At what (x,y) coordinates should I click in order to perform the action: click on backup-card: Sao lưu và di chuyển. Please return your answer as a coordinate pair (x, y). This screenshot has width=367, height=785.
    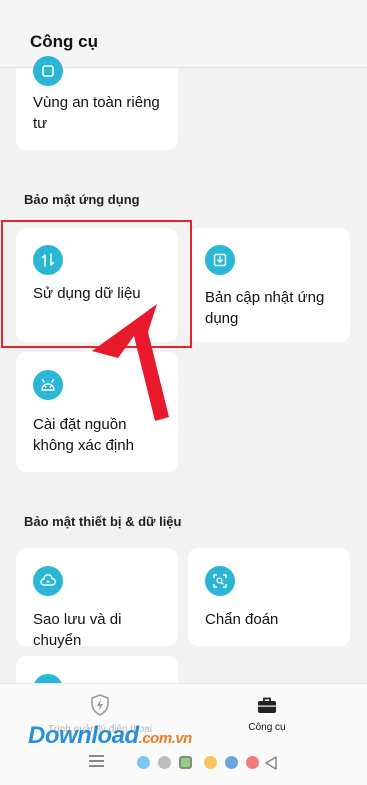
    Looking at the image, I should click on (97, 598).